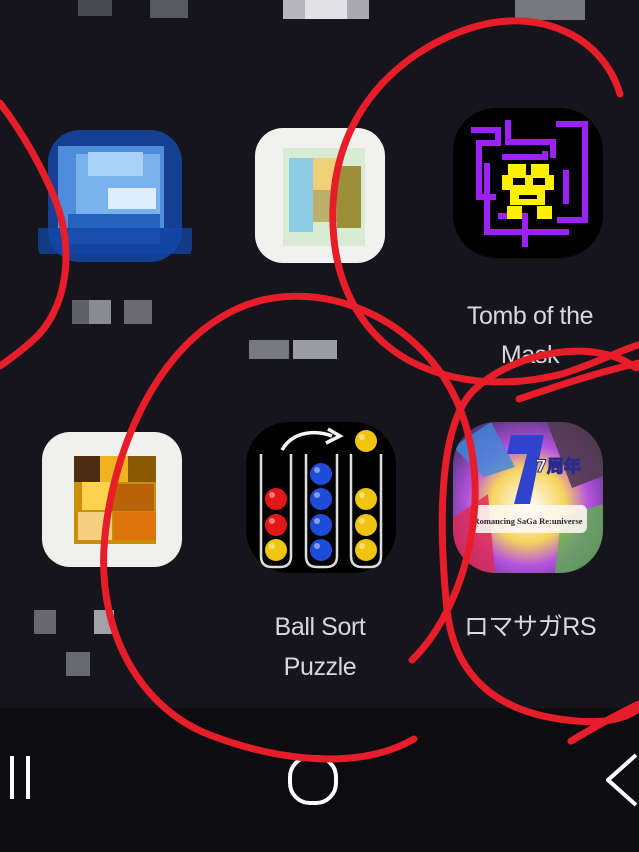 Image resolution: width=639 pixels, height=852 pixels. What do you see at coordinates (530, 627) in the screenshot?
I see `romancing-saga-rs-label: ロマサガRS` at bounding box center [530, 627].